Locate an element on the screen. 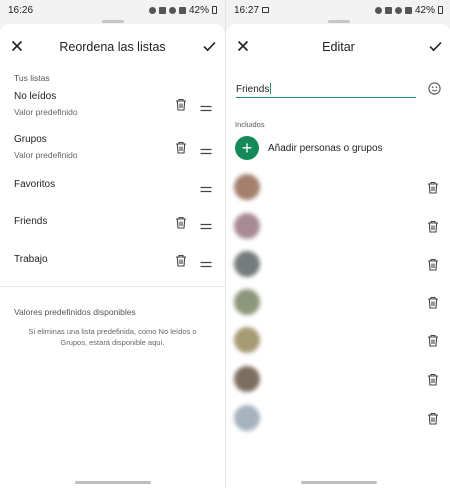 Image resolution: width=450 pixels, height=488 pixels. list-item: Trabajo is located at coordinates (112, 269).